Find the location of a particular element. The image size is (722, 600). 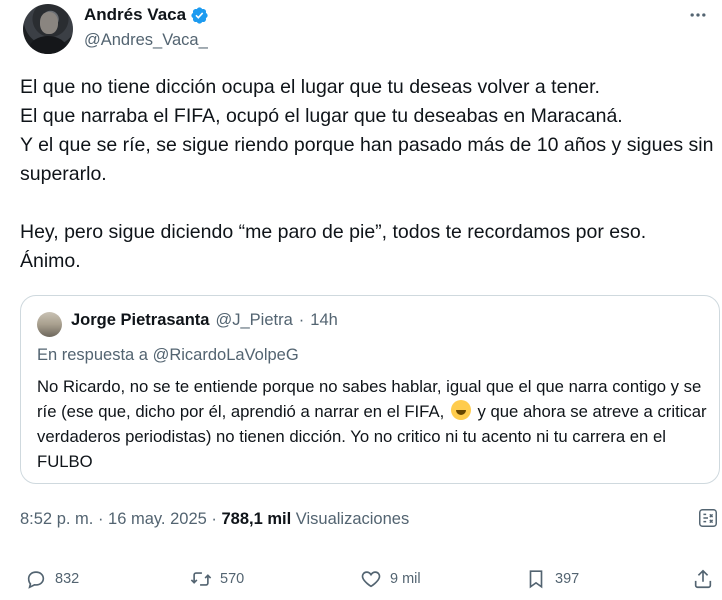

heart-icon is located at coordinates (371, 579).